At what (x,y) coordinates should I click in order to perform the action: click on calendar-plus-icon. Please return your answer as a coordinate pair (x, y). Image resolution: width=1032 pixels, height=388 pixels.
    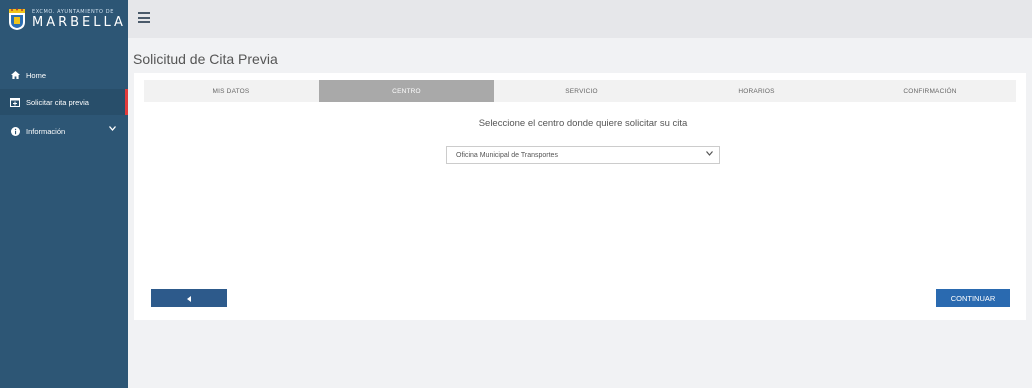
    Looking at the image, I should click on (15, 102).